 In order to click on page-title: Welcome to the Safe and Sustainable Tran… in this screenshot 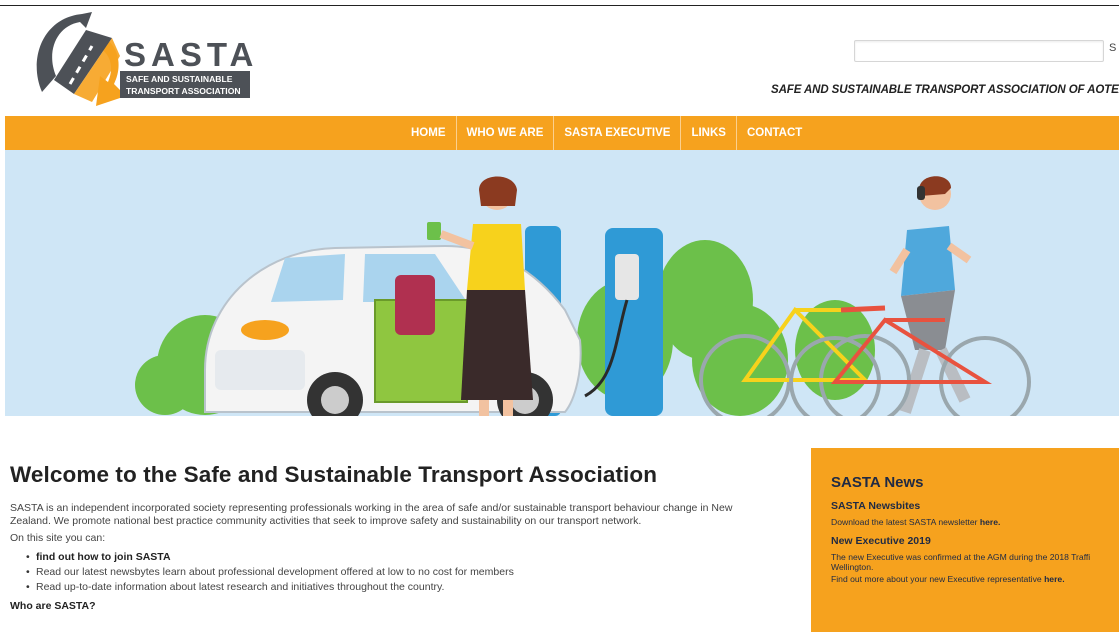, I will do `click(334, 474)`.